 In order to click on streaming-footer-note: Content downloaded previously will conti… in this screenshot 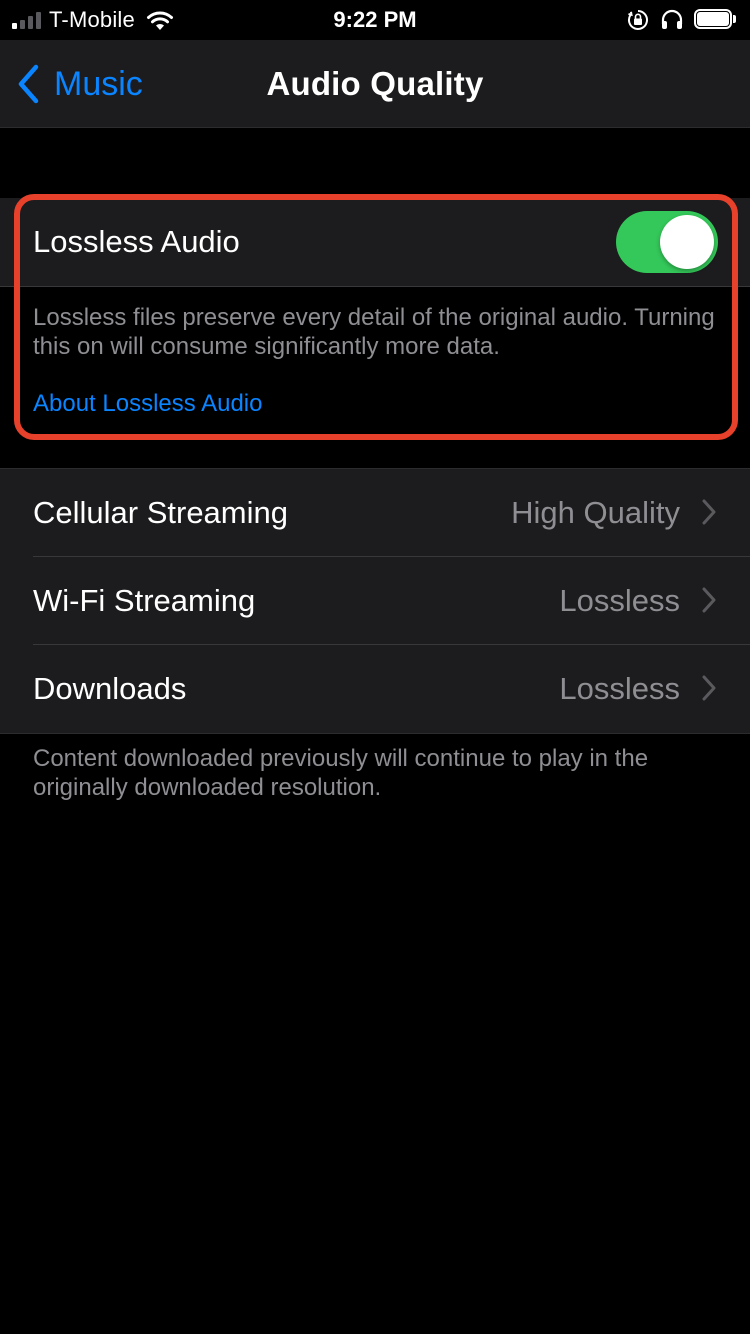, I will do `click(341, 773)`.